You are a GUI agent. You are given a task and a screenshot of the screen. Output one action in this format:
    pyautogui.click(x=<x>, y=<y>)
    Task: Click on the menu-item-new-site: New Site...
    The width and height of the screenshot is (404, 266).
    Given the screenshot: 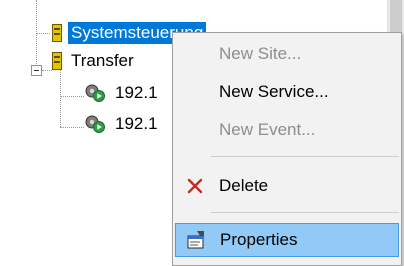 What is the action you would take?
    pyautogui.click(x=287, y=54)
    